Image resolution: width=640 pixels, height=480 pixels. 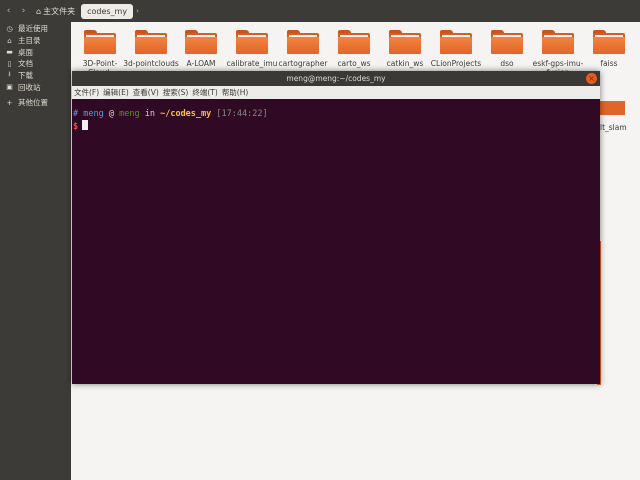 I want to click on folder-item: A-LOAM, so click(x=201, y=49).